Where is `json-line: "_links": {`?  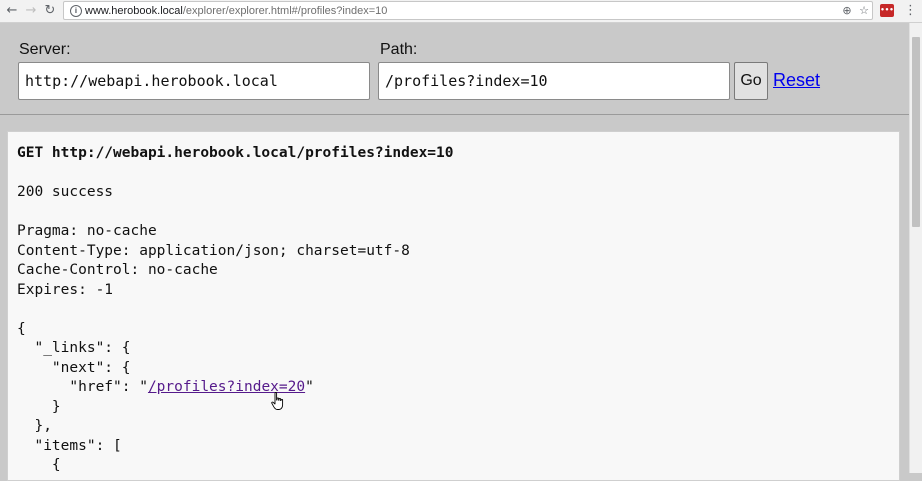 json-line: "_links": { is located at coordinates (74, 348).